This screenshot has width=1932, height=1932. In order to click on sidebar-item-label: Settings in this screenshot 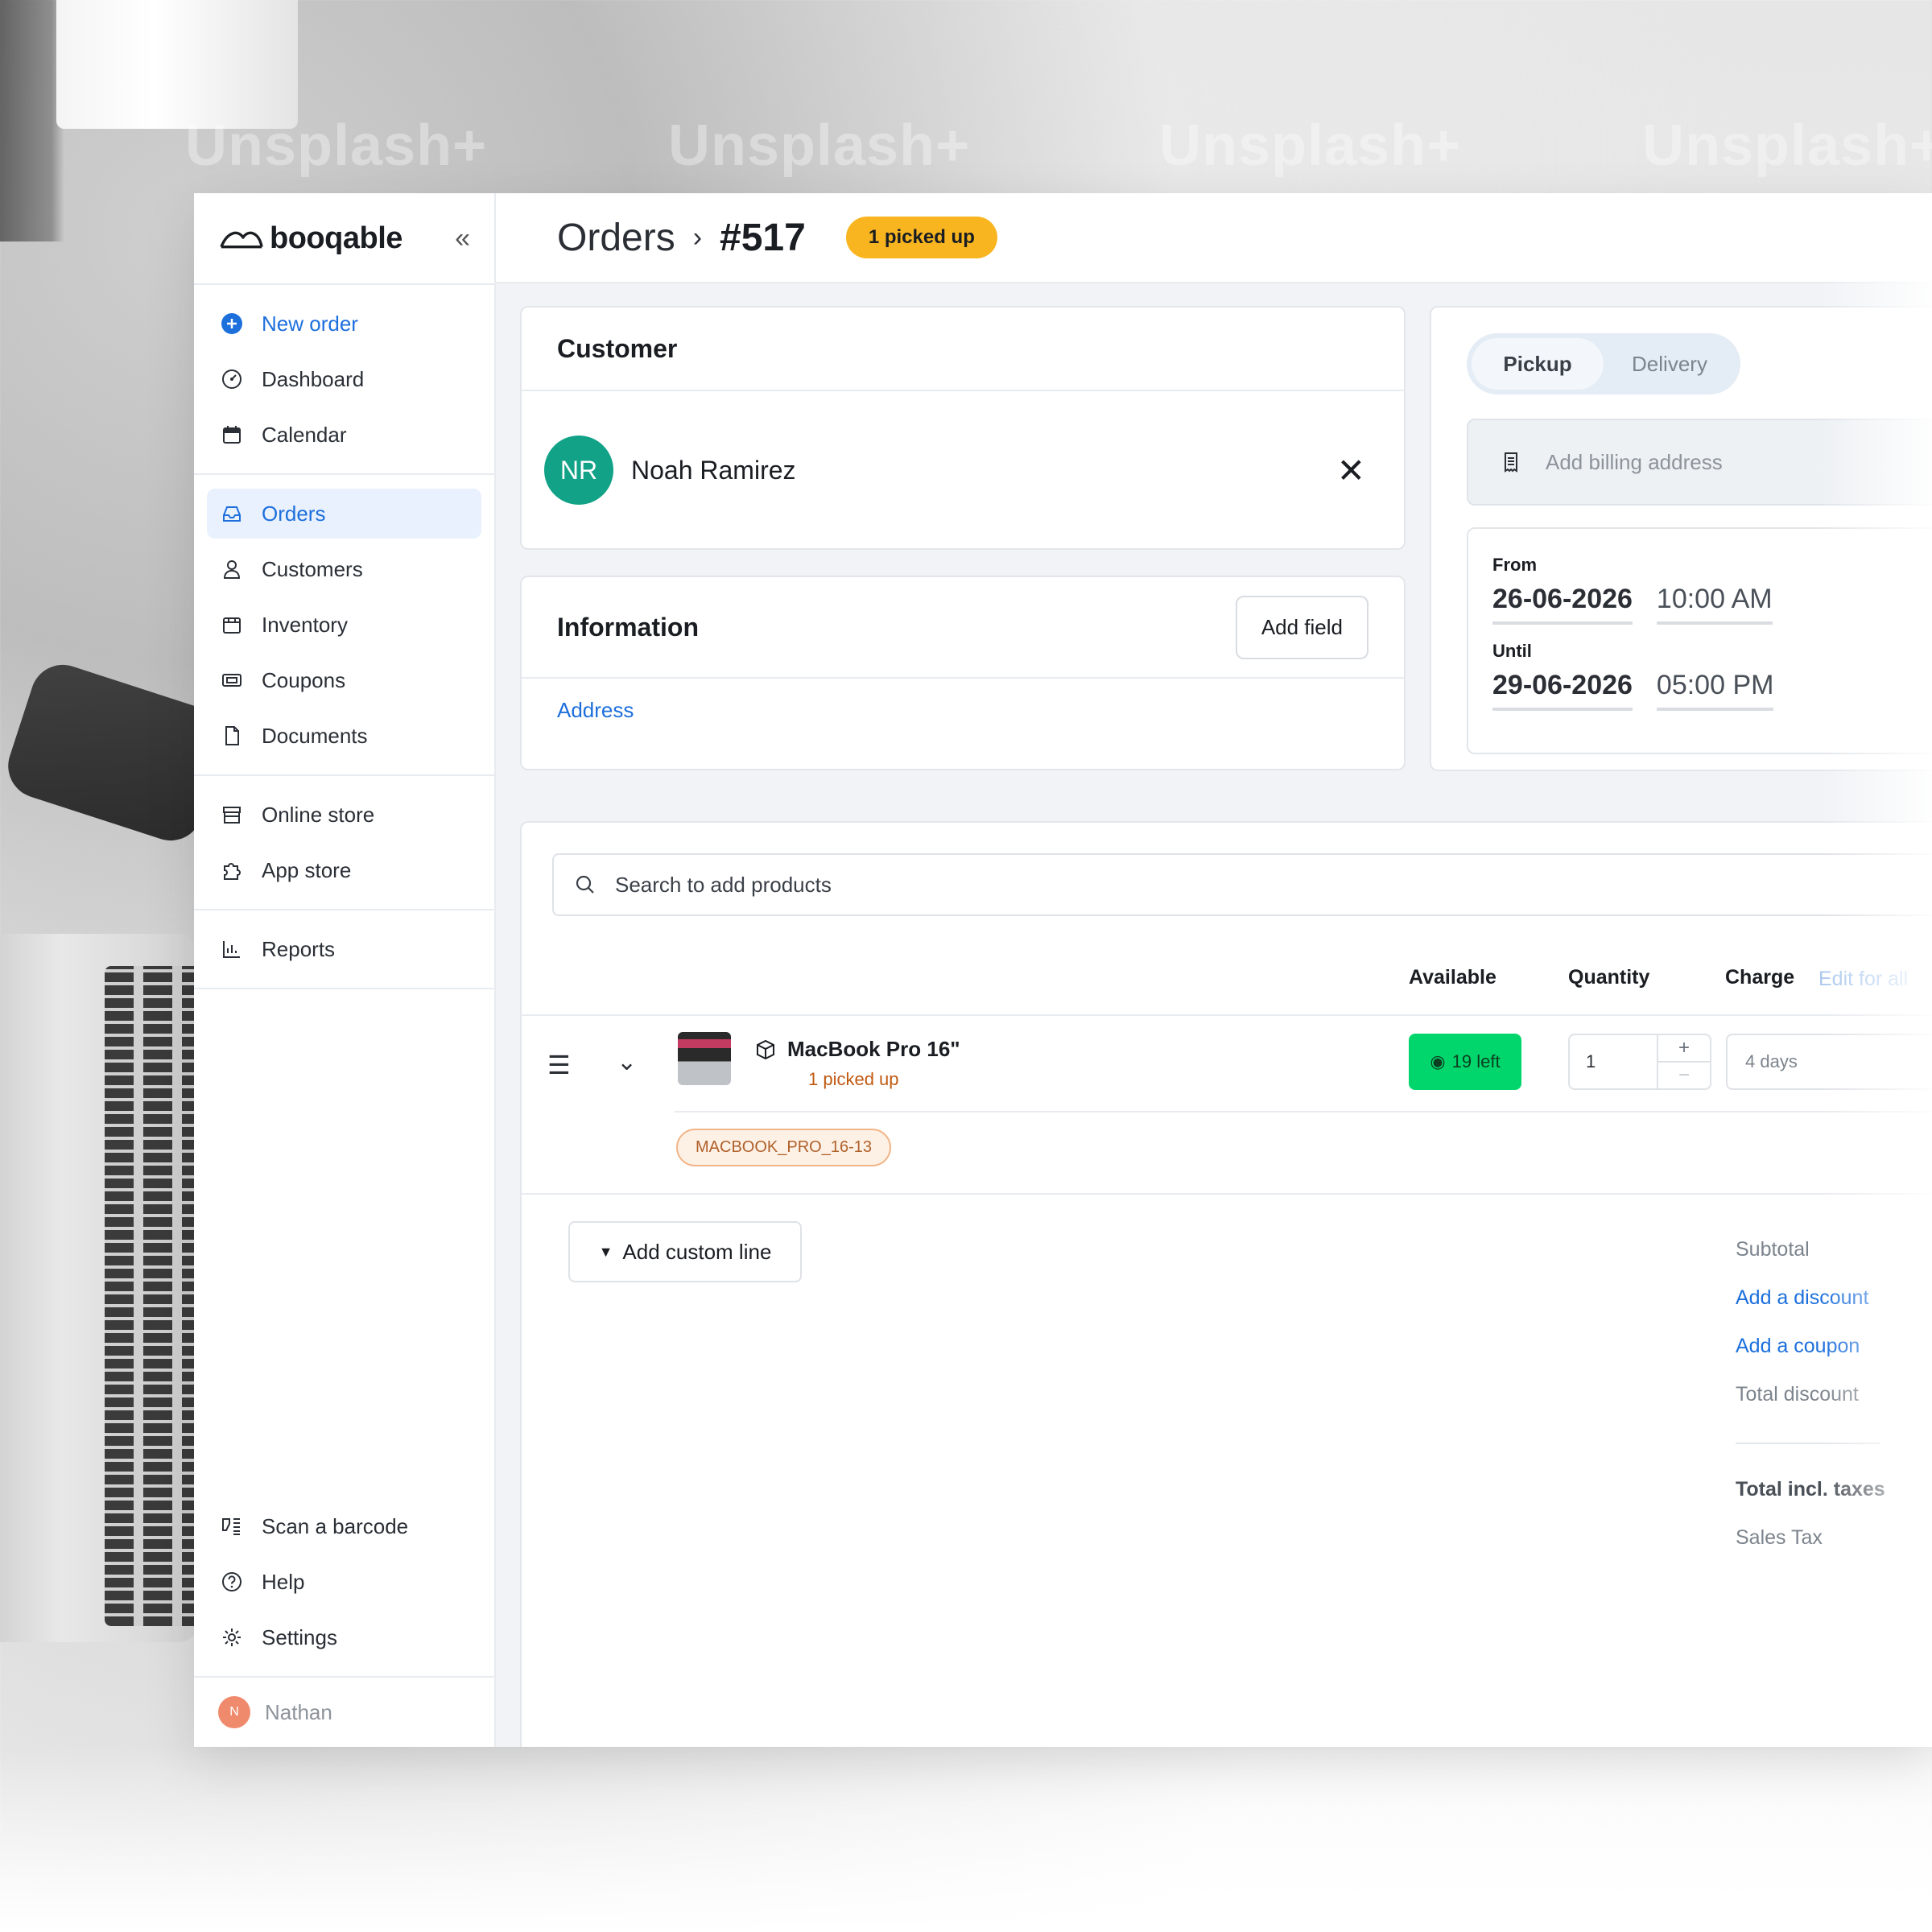, I will do `click(299, 1636)`.